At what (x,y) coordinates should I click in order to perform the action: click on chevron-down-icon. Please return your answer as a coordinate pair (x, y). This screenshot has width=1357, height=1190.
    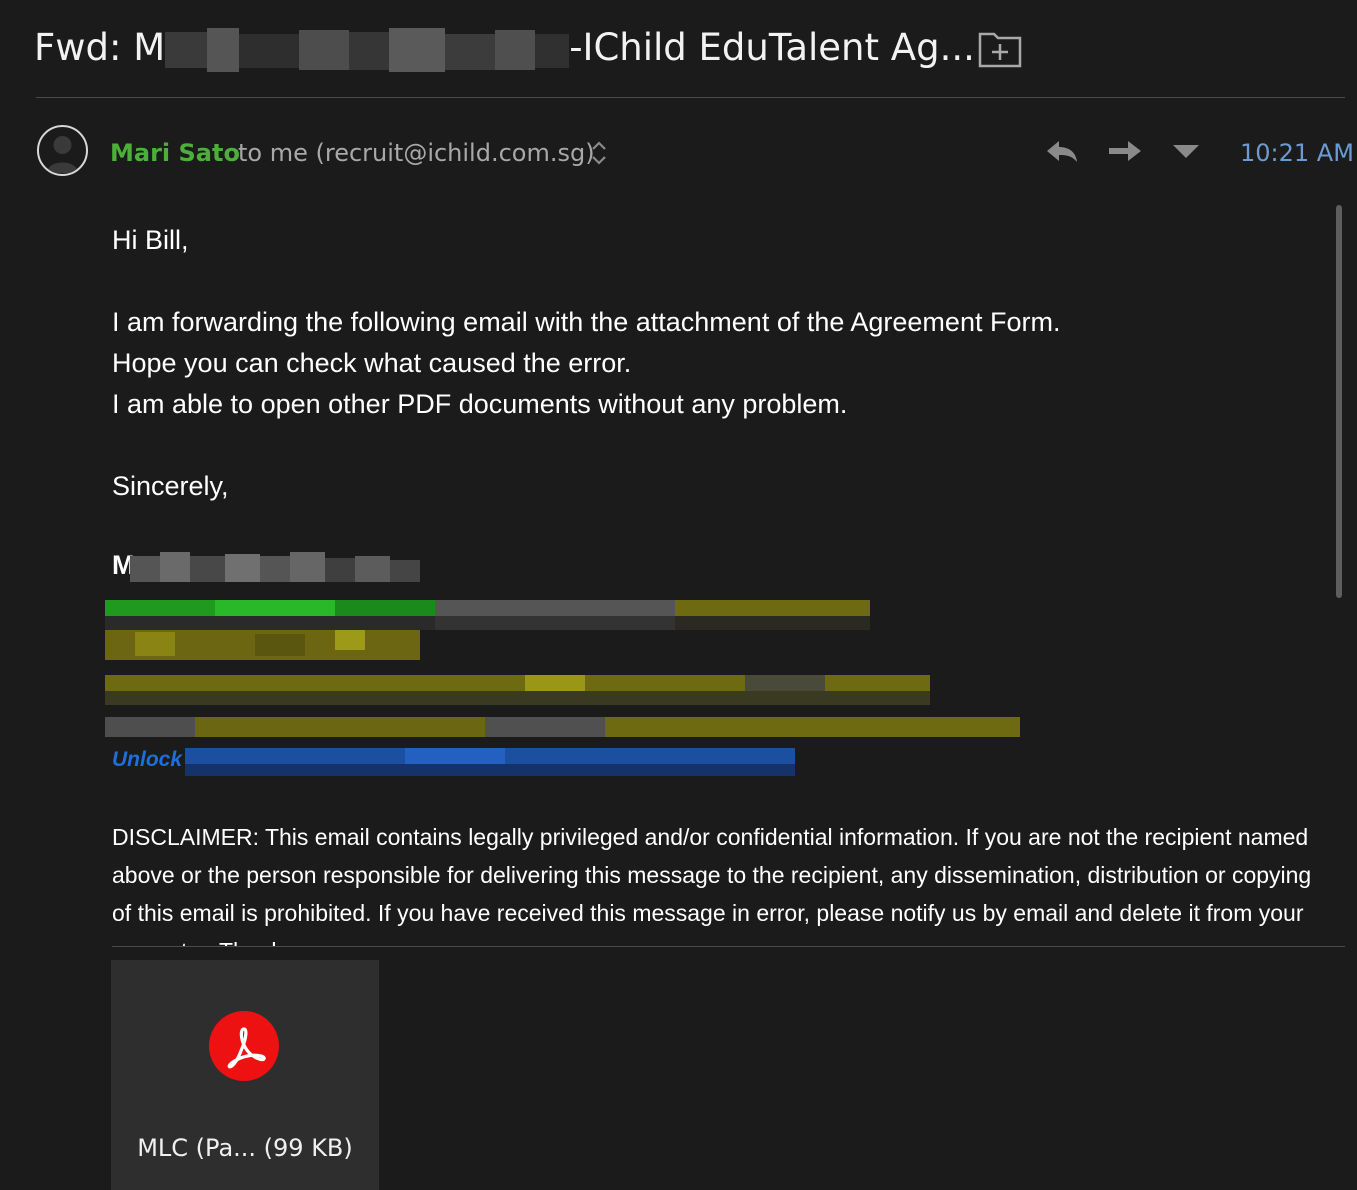
    Looking at the image, I should click on (1186, 151).